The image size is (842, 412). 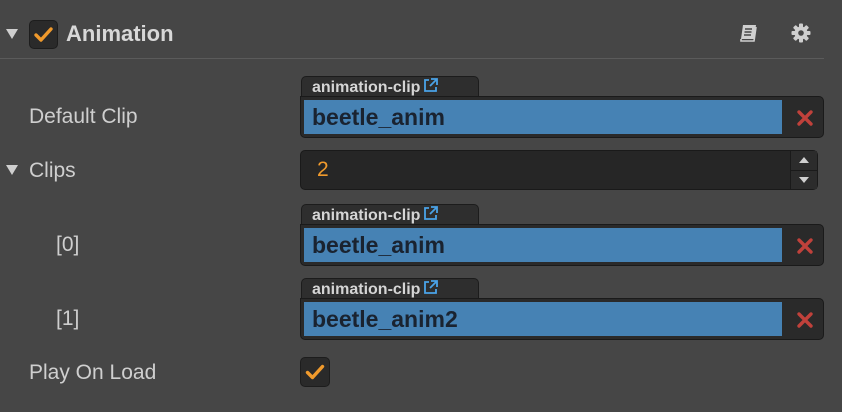 I want to click on clip-0-label: [0], so click(x=68, y=244).